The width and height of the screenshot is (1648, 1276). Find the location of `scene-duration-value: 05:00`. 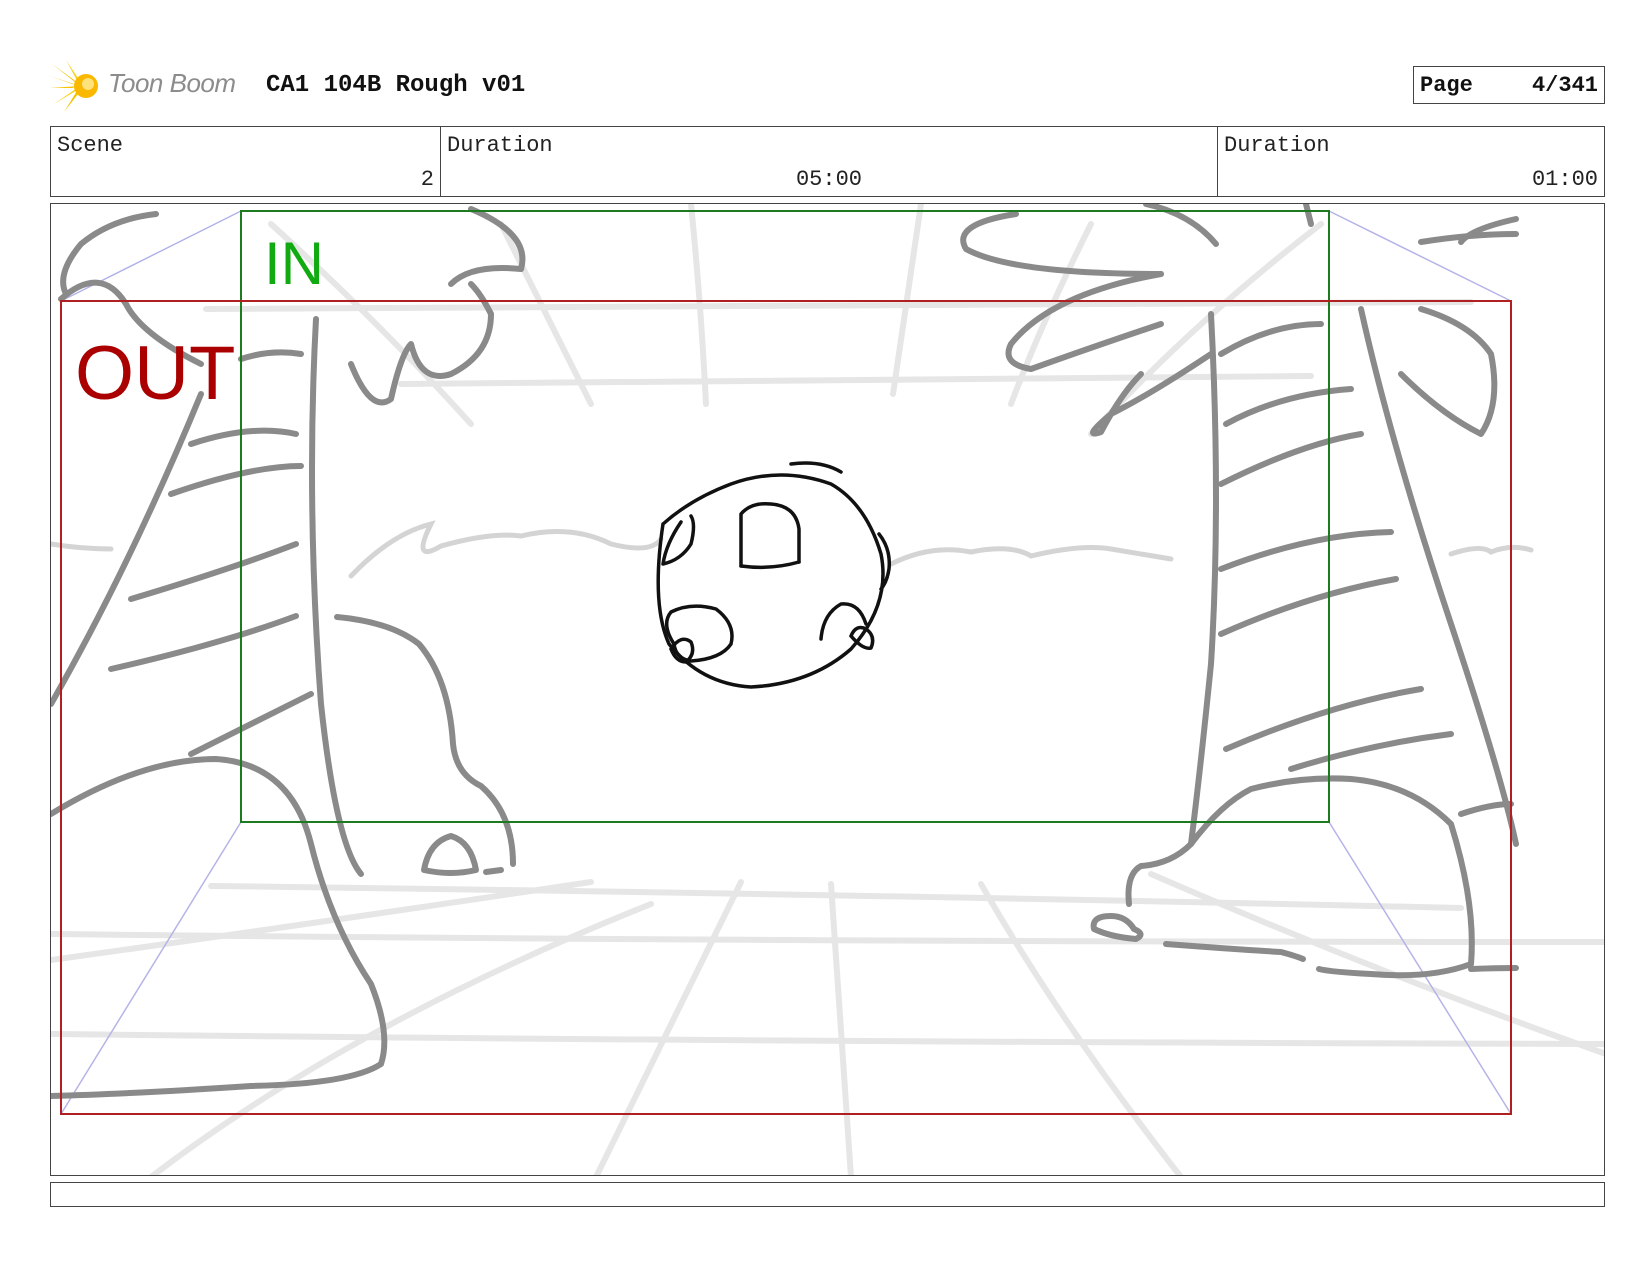

scene-duration-value: 05:00 is located at coordinates (828, 179).